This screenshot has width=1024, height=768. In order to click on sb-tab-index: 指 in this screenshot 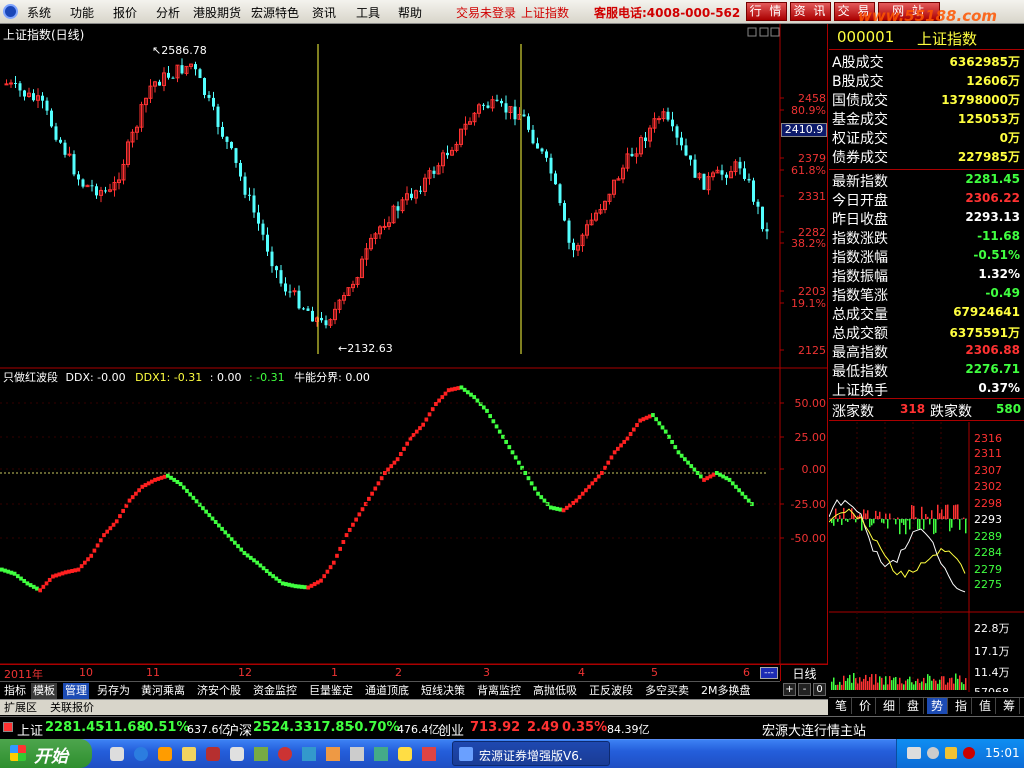, I will do `click(961, 706)`.